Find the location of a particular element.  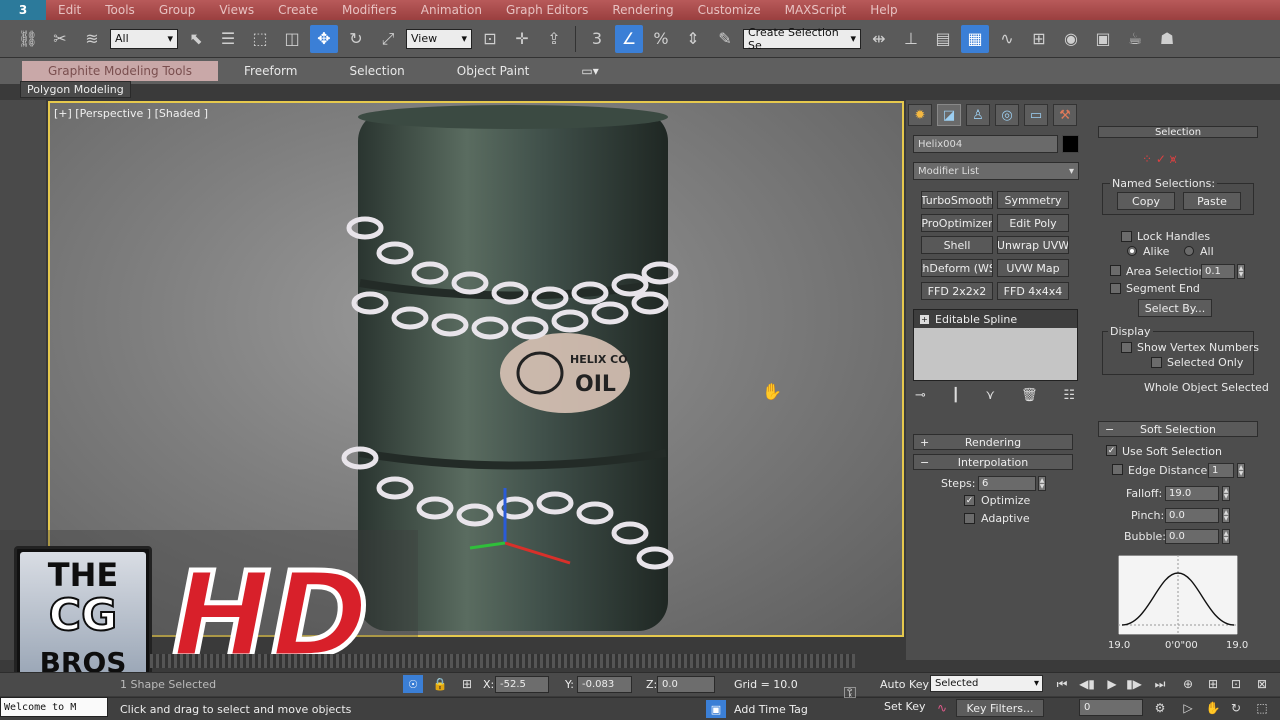

time-tag-icon: ▣ is located at coordinates (716, 709).